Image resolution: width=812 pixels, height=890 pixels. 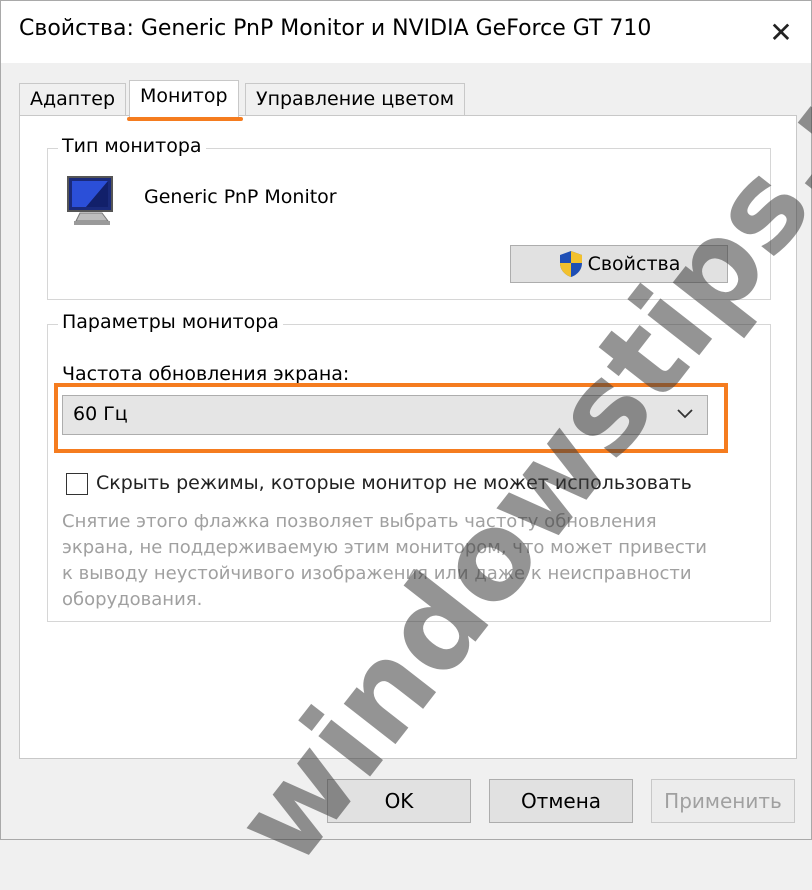 What do you see at coordinates (399, 801) in the screenshot?
I see `ok-button: OK` at bounding box center [399, 801].